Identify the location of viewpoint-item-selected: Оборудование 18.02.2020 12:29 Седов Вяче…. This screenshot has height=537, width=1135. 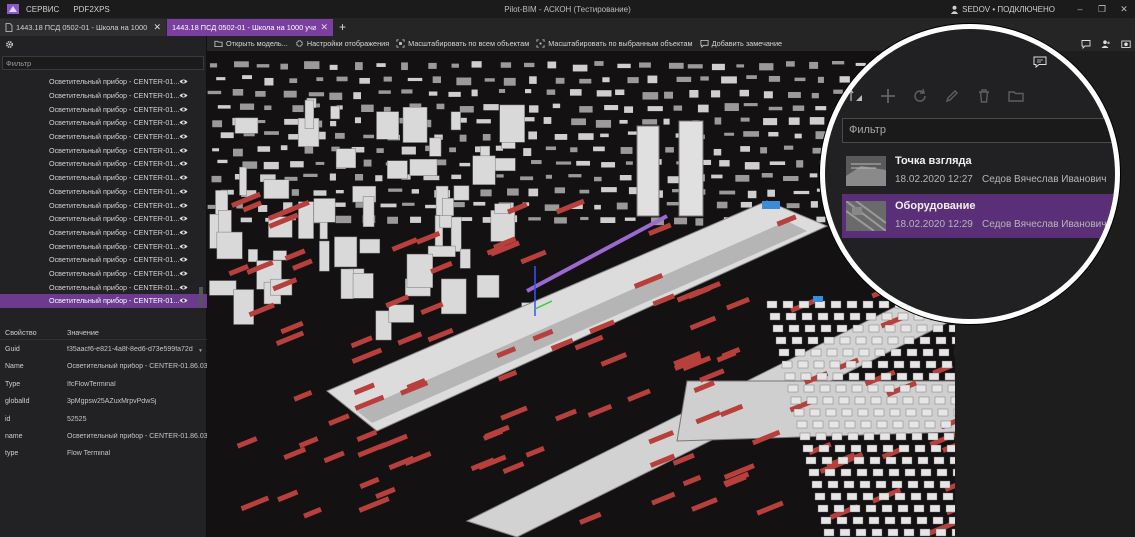
(978, 216).